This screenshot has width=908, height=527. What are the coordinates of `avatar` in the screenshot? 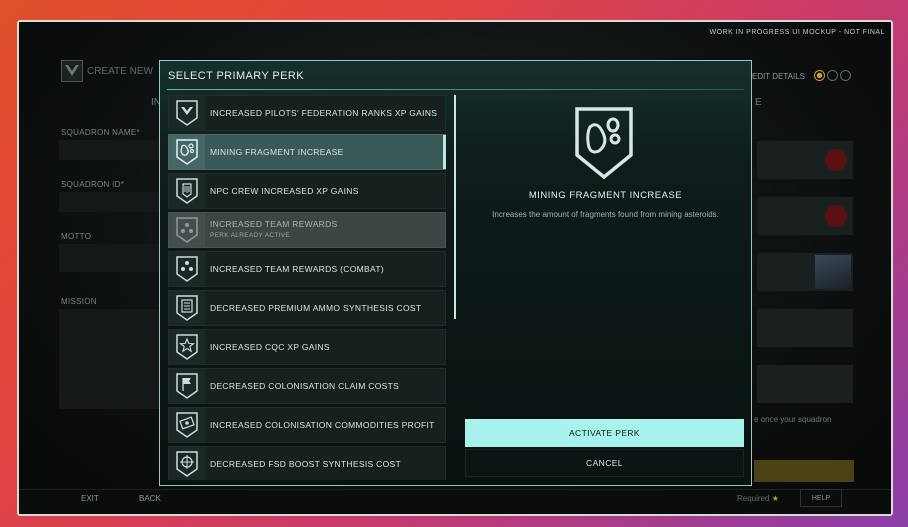 It's located at (833, 272).